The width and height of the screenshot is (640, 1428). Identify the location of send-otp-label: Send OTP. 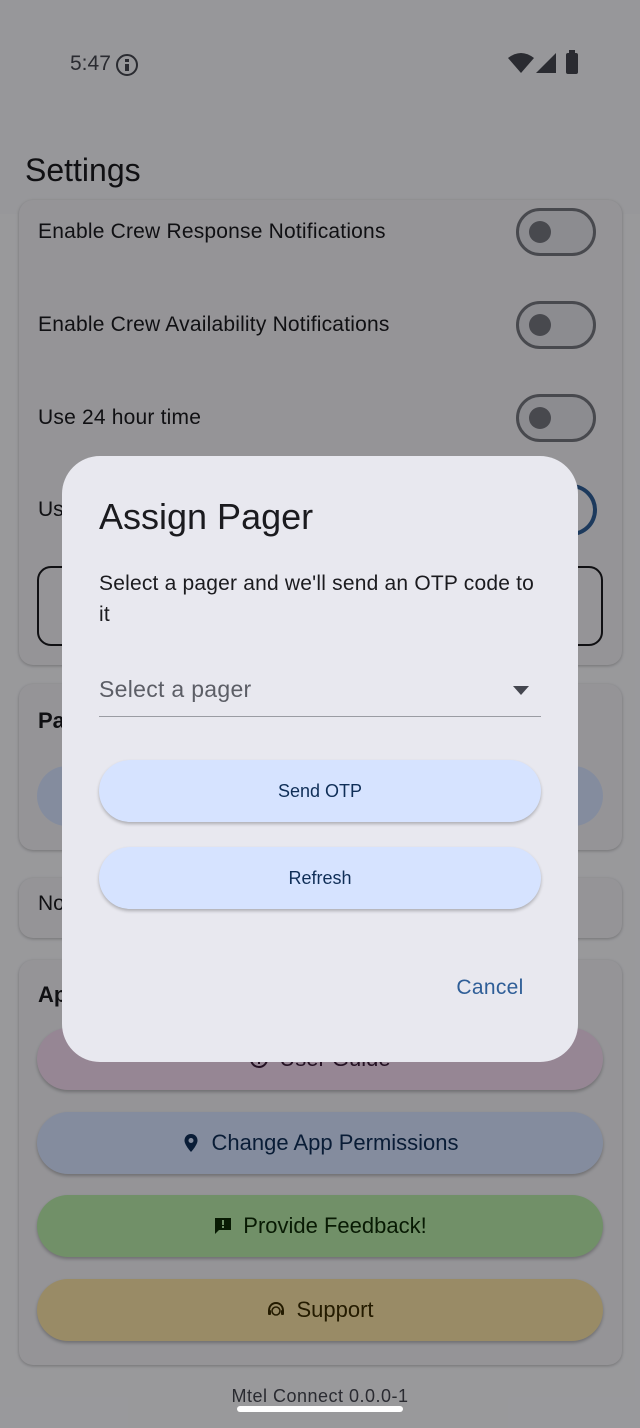
(320, 790).